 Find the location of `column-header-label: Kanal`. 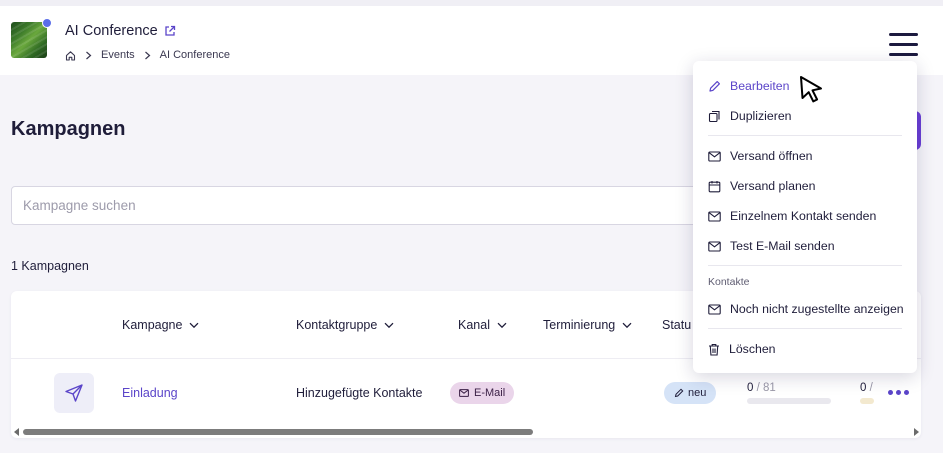

column-header-label: Kanal is located at coordinates (474, 325).